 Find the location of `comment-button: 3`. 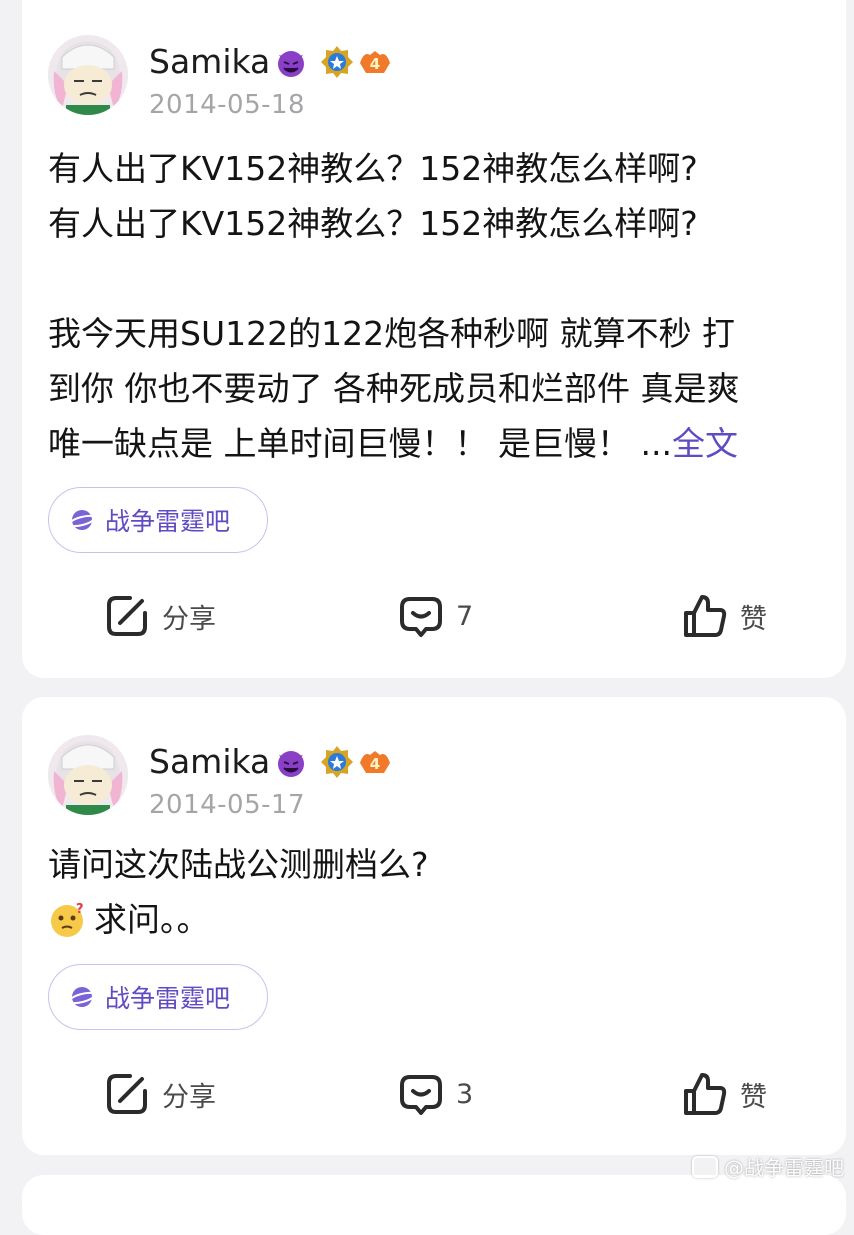

comment-button: 3 is located at coordinates (435, 1094).